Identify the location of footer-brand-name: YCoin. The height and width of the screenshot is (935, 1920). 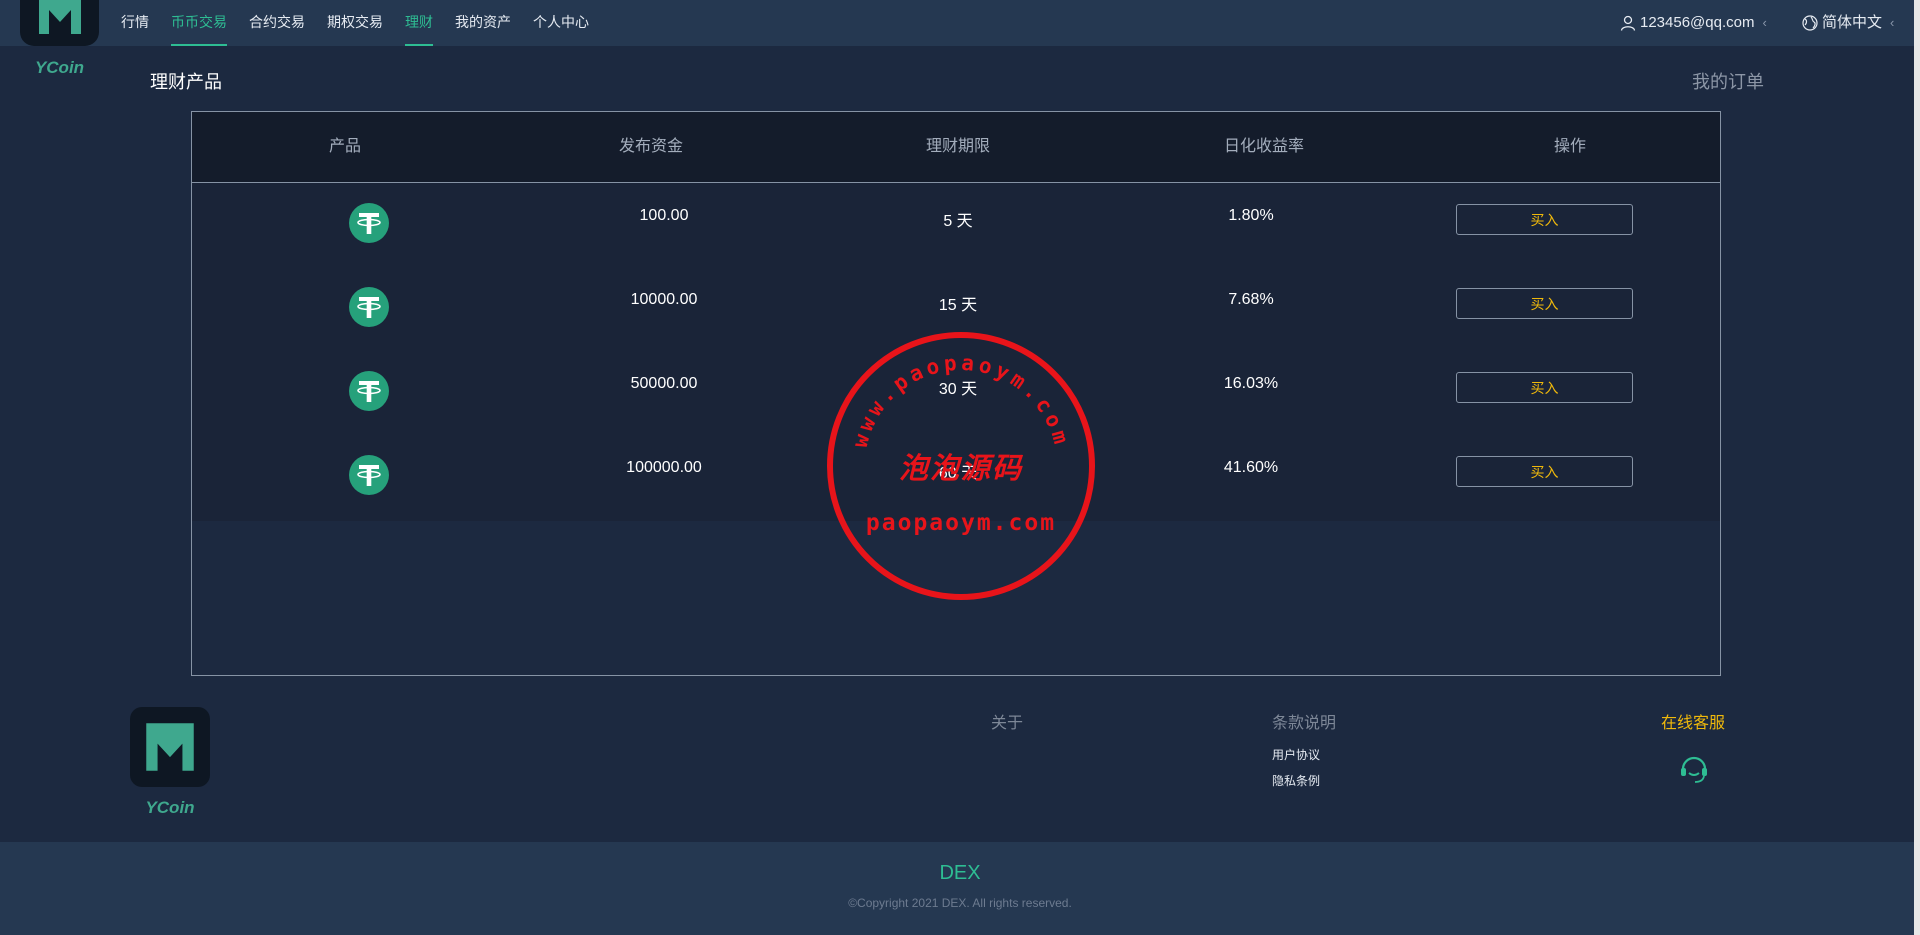
(170, 807).